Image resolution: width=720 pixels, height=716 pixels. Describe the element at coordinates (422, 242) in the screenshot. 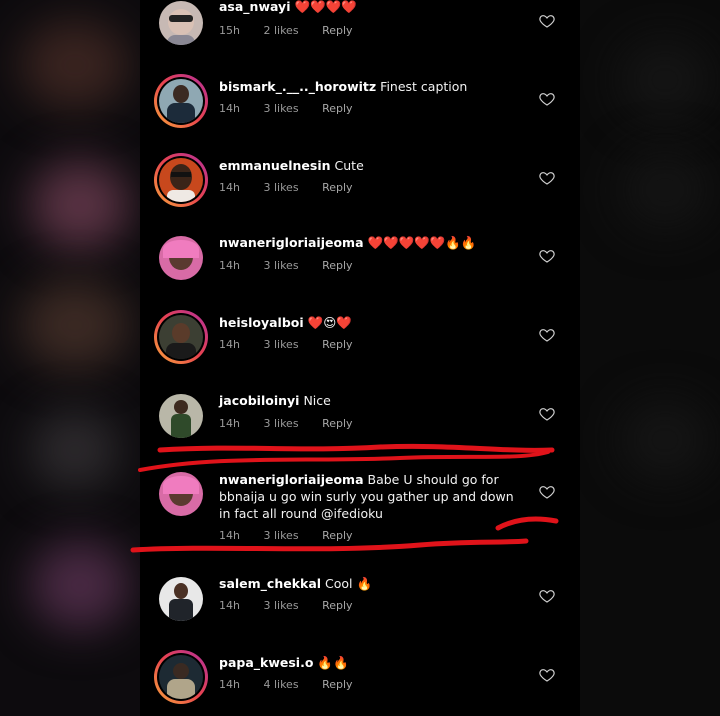

I see `comment-body: ❤️❤️❤️❤️❤️🔥🔥` at that location.